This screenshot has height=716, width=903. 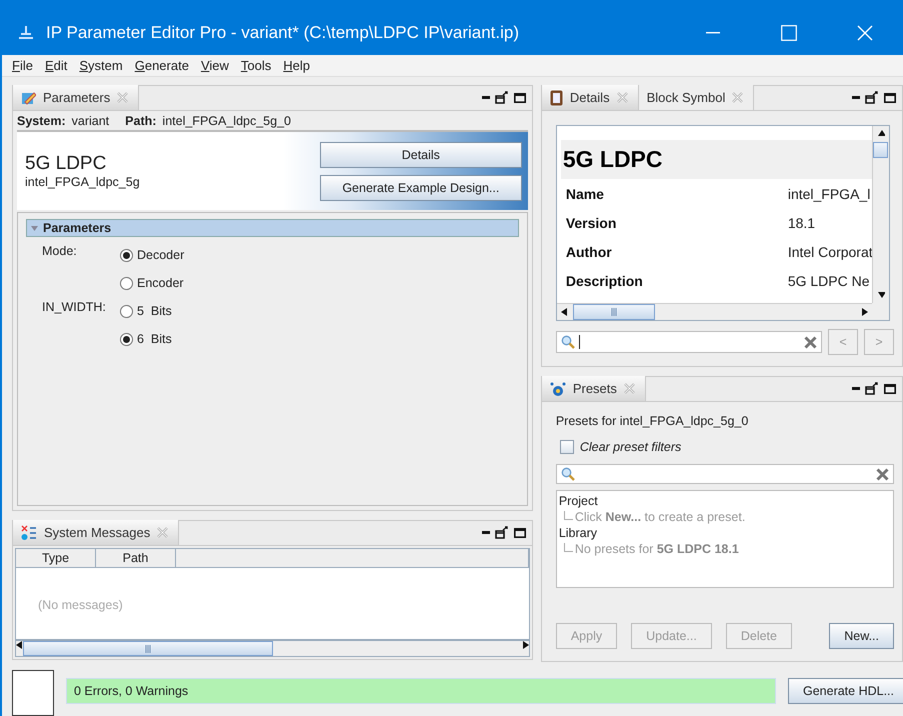 I want to click on radio-option: 5 Bits, so click(x=319, y=311).